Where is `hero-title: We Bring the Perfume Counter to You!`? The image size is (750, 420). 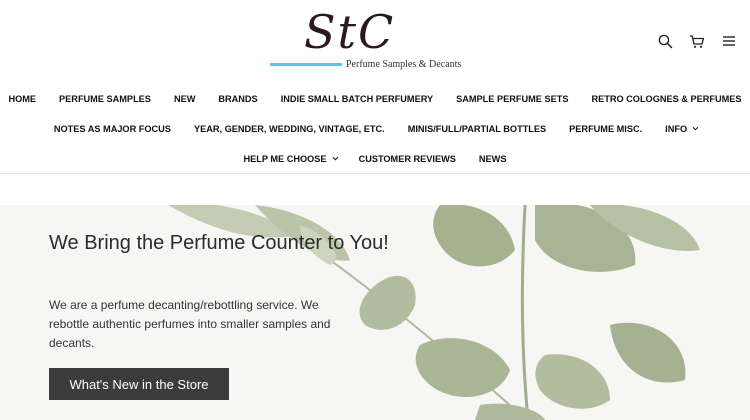
hero-title: We Bring the Perfume Counter to You! is located at coordinates (219, 243).